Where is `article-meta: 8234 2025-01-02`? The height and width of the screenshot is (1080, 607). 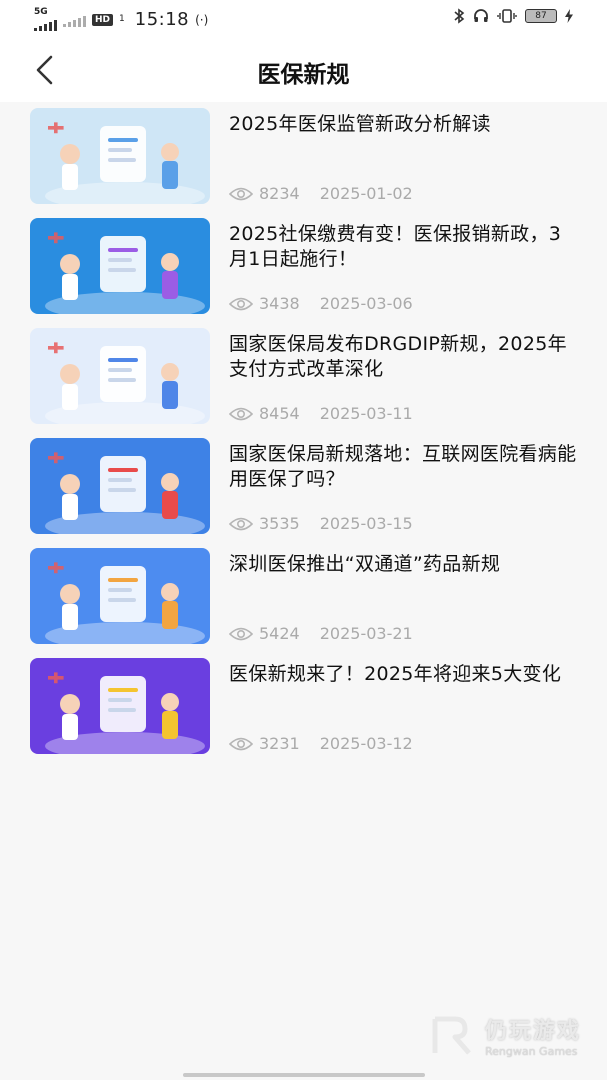 article-meta: 8234 2025-01-02 is located at coordinates (321, 193).